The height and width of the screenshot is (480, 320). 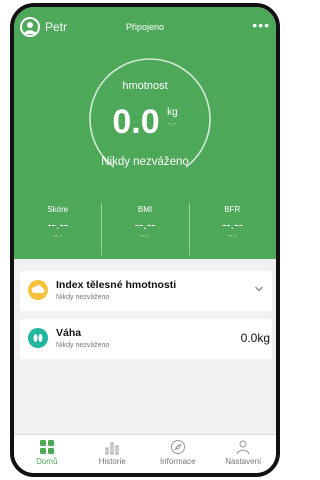 What do you see at coordinates (243, 447) in the screenshot?
I see `user-icon` at bounding box center [243, 447].